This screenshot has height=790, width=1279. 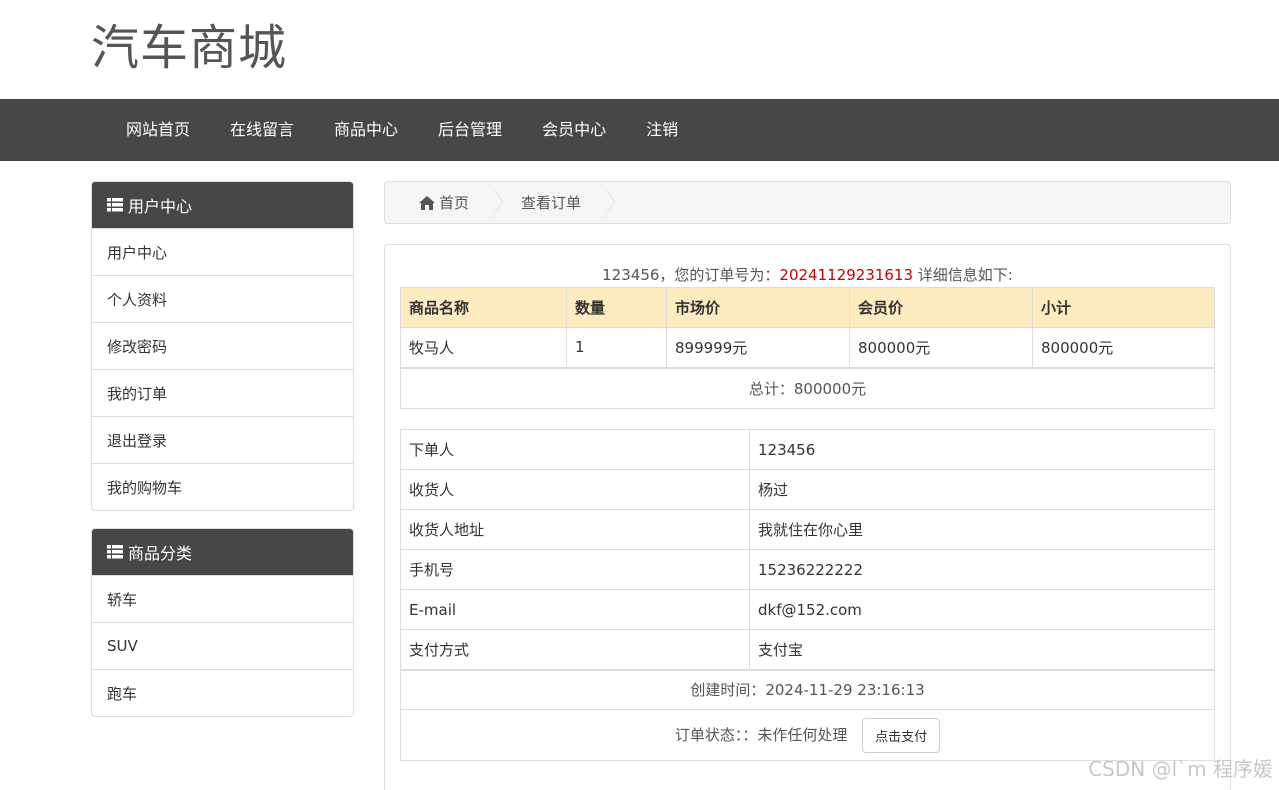 I want to click on home-icon, so click(x=427, y=202).